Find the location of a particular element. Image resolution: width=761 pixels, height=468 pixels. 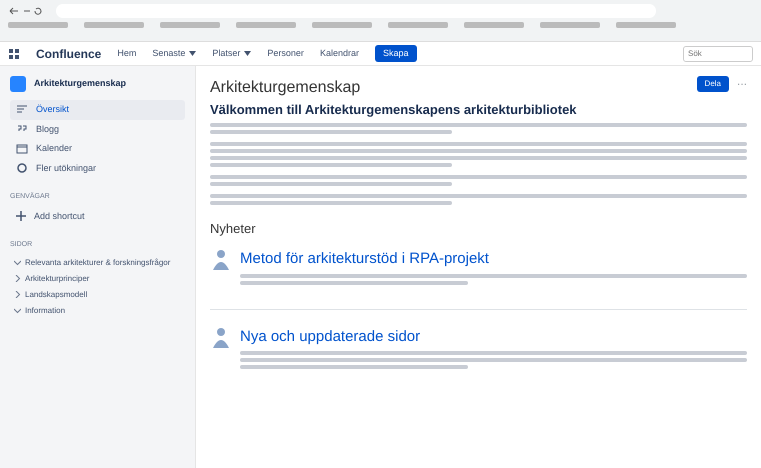

page-title: Välkommen till Arkitekturgemenskapens arkitekturbibliotek is located at coordinates (394, 110).